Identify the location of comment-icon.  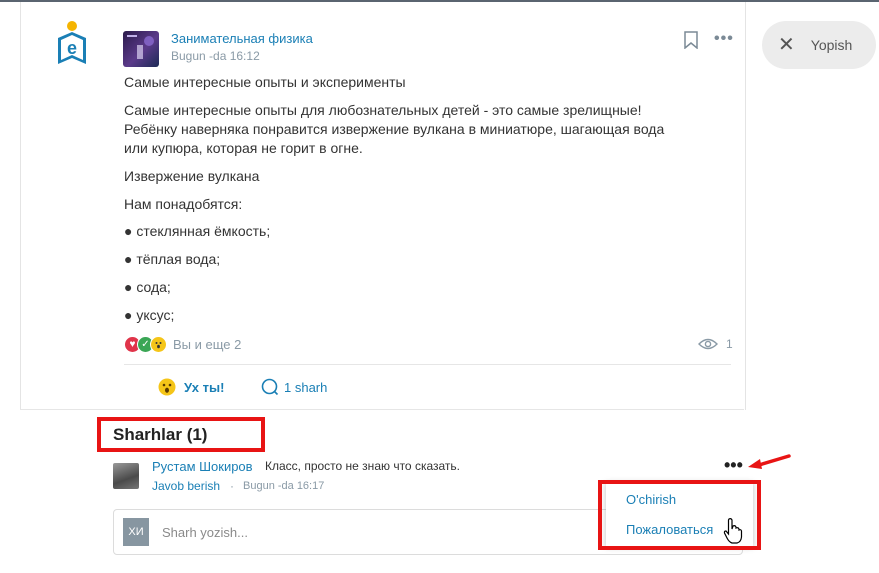
(270, 387).